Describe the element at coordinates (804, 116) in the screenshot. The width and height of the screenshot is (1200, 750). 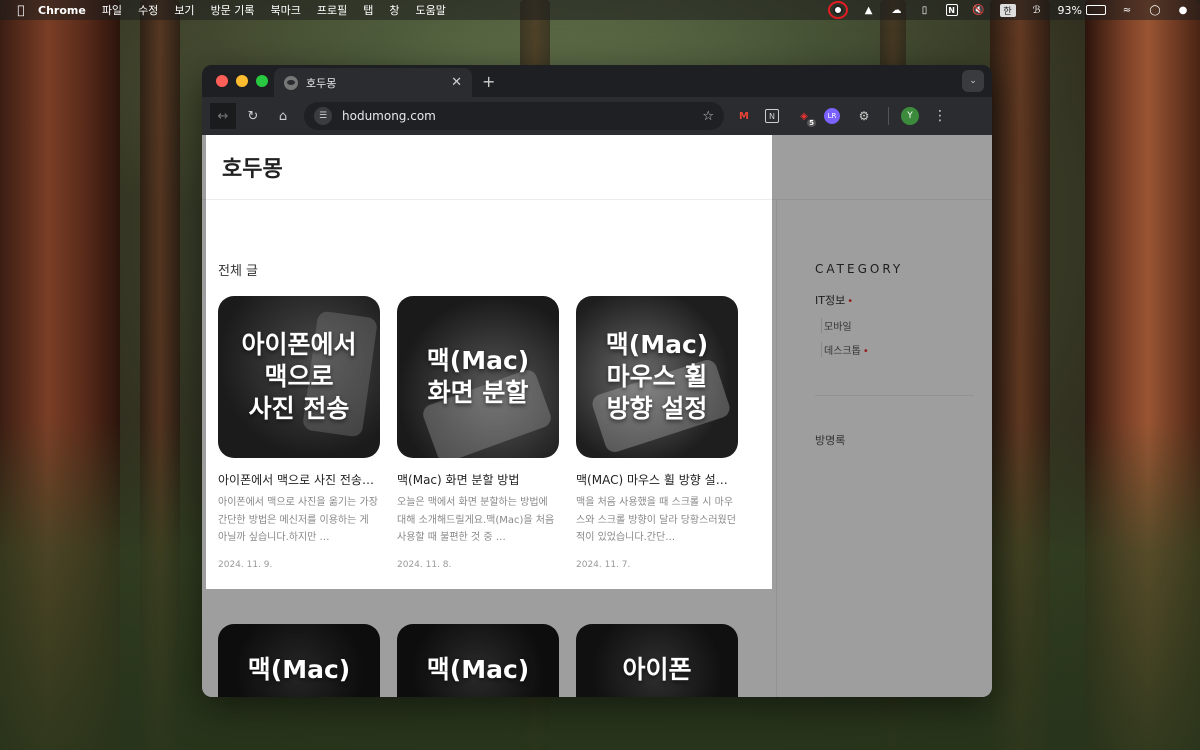
I see `ublock-extension-icon: ◈ 5` at that location.